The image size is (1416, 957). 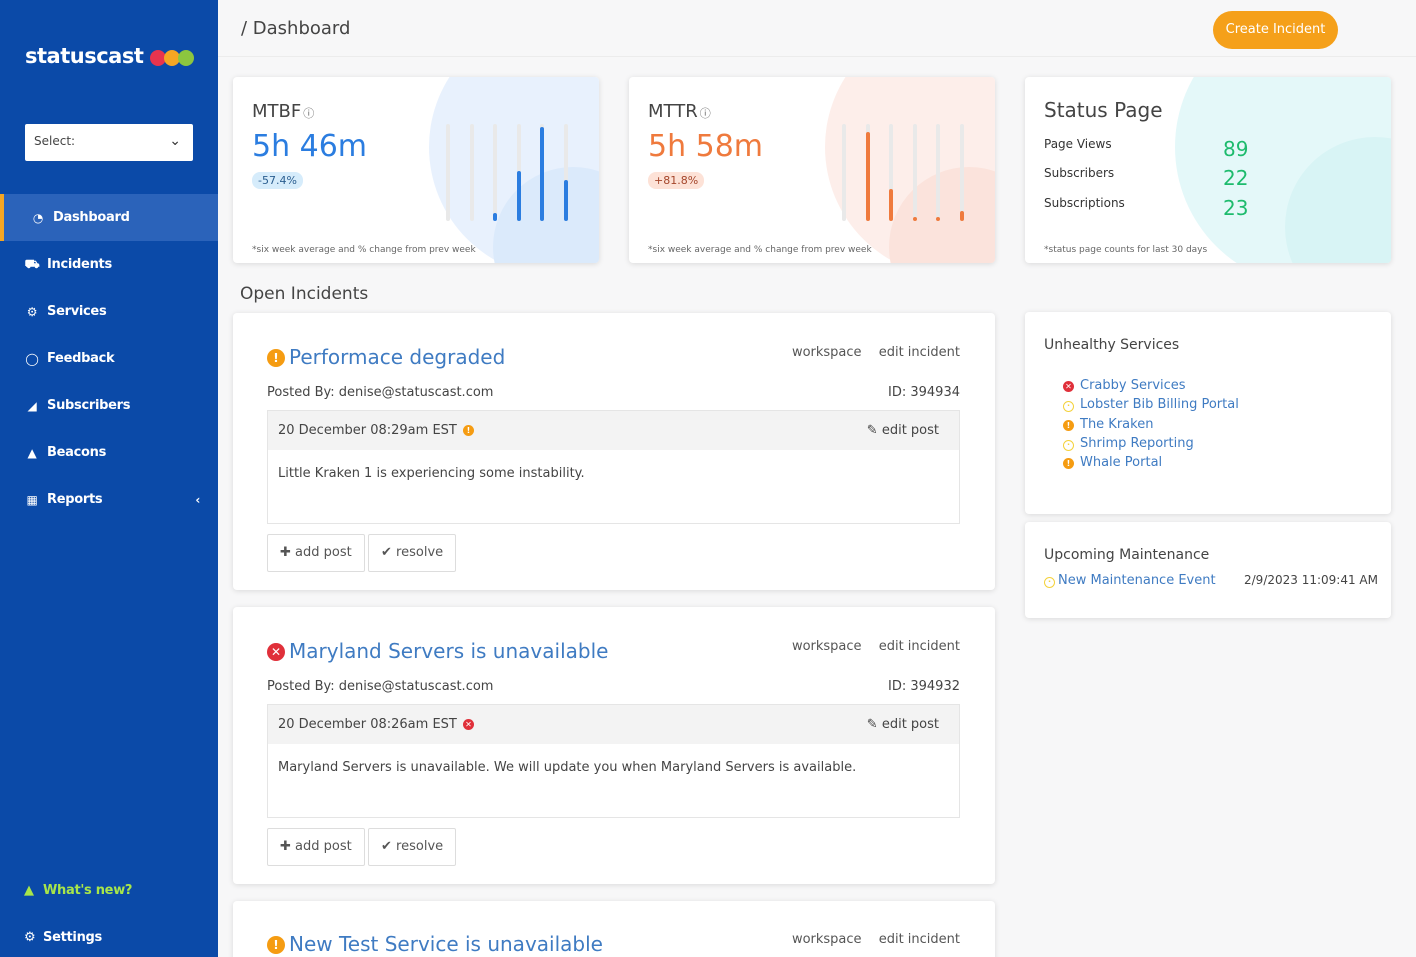 What do you see at coordinates (72, 937) in the screenshot?
I see `settings-label: Settings` at bounding box center [72, 937].